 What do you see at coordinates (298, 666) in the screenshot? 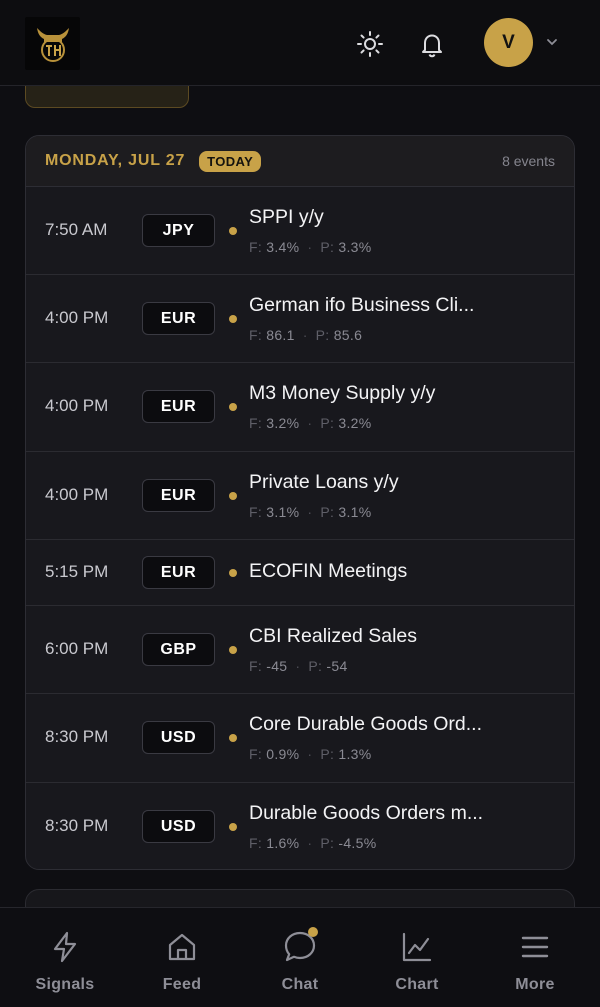
I see `event-forecast-previous: F: -45 · P: -54` at bounding box center [298, 666].